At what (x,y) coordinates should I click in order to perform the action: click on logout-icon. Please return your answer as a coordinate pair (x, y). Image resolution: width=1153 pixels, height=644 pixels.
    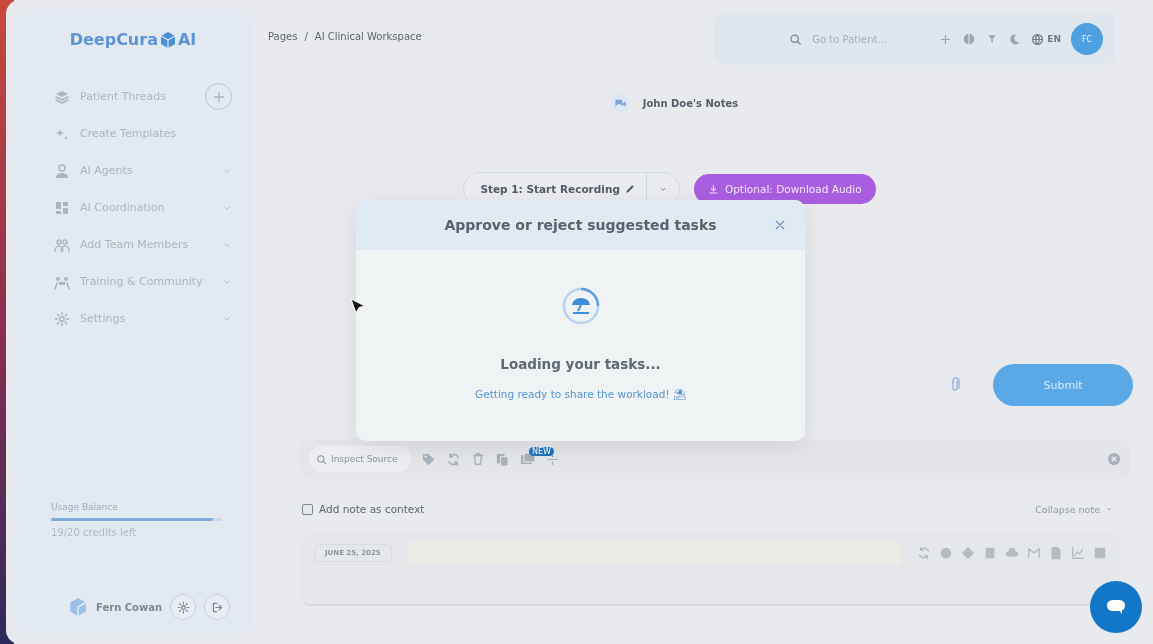
    Looking at the image, I should click on (217, 607).